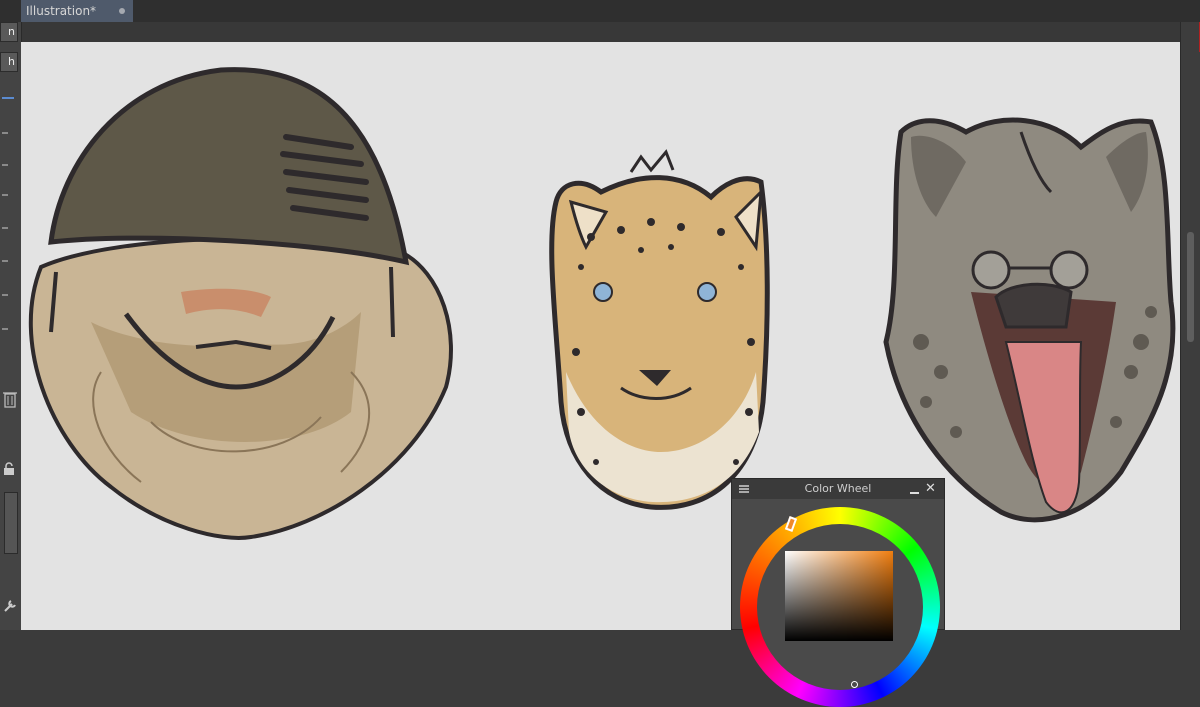 The width and height of the screenshot is (1200, 707). What do you see at coordinates (10, 399) in the screenshot?
I see `trash-icon` at bounding box center [10, 399].